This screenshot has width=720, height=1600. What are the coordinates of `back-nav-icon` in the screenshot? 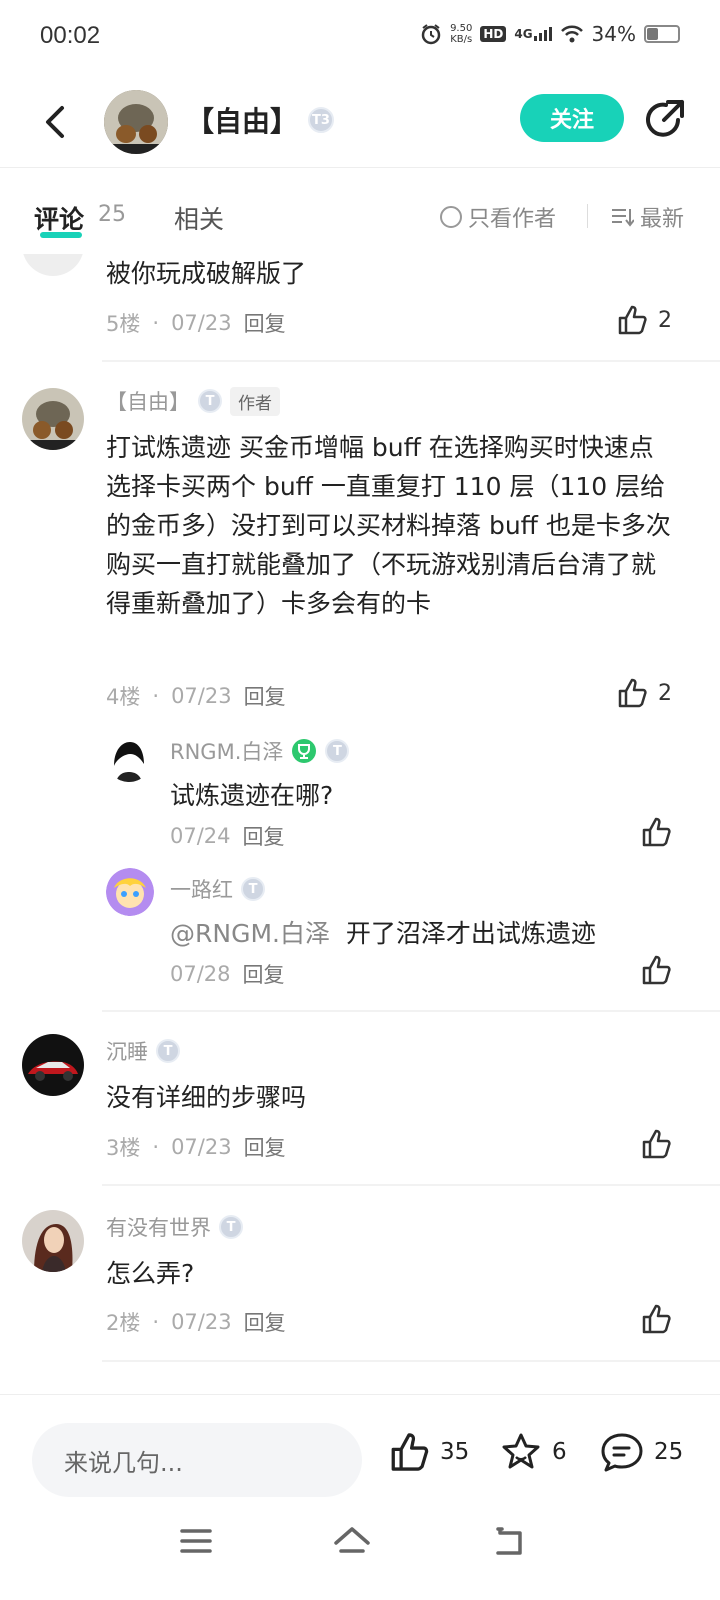 It's located at (510, 1541).